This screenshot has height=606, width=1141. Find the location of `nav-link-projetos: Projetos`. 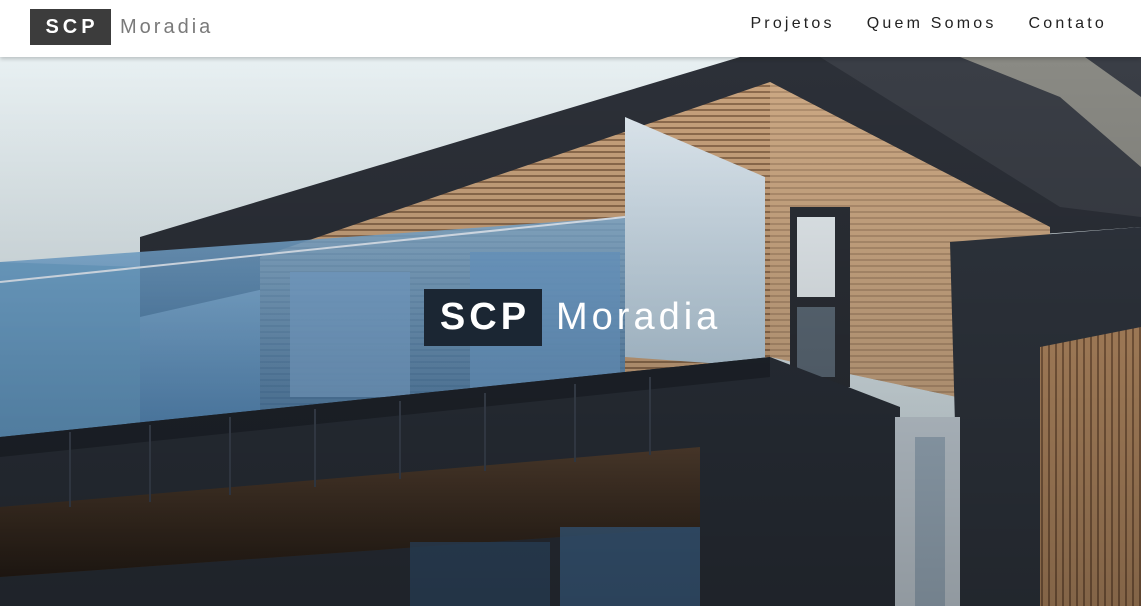

nav-link-projetos: Projetos is located at coordinates (792, 24).